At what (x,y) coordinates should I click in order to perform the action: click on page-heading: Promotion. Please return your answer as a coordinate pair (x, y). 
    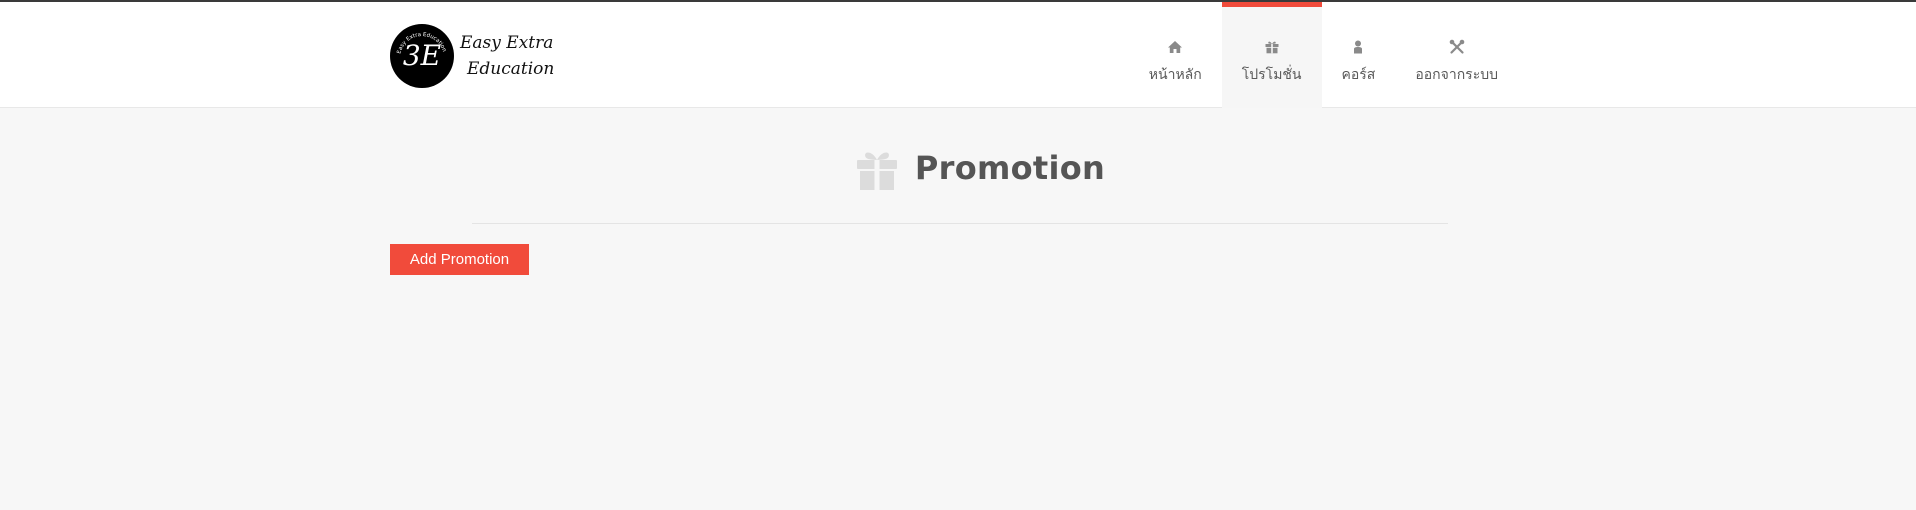
    Looking at the image, I should click on (958, 168).